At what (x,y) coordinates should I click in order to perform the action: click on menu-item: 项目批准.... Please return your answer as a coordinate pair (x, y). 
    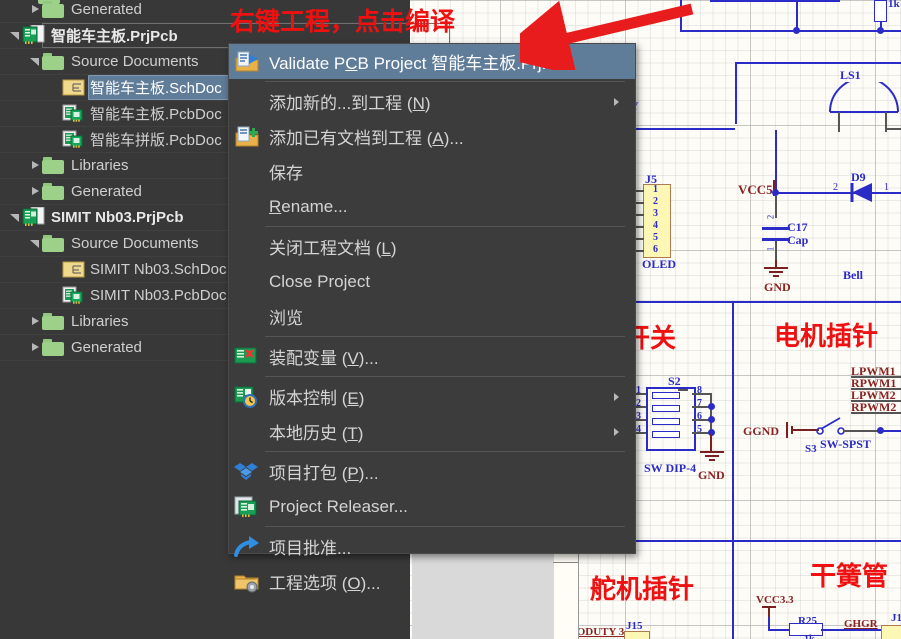
    Looking at the image, I should click on (432, 546).